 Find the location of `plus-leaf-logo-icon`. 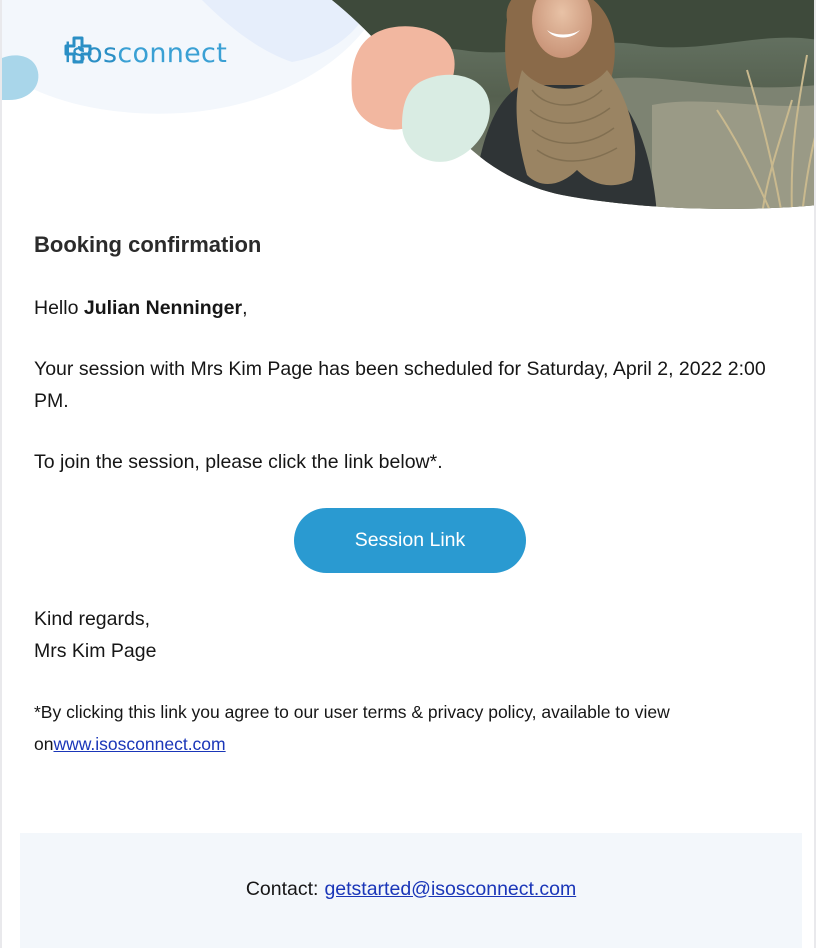

plus-leaf-logo-icon is located at coordinates (78, 50).